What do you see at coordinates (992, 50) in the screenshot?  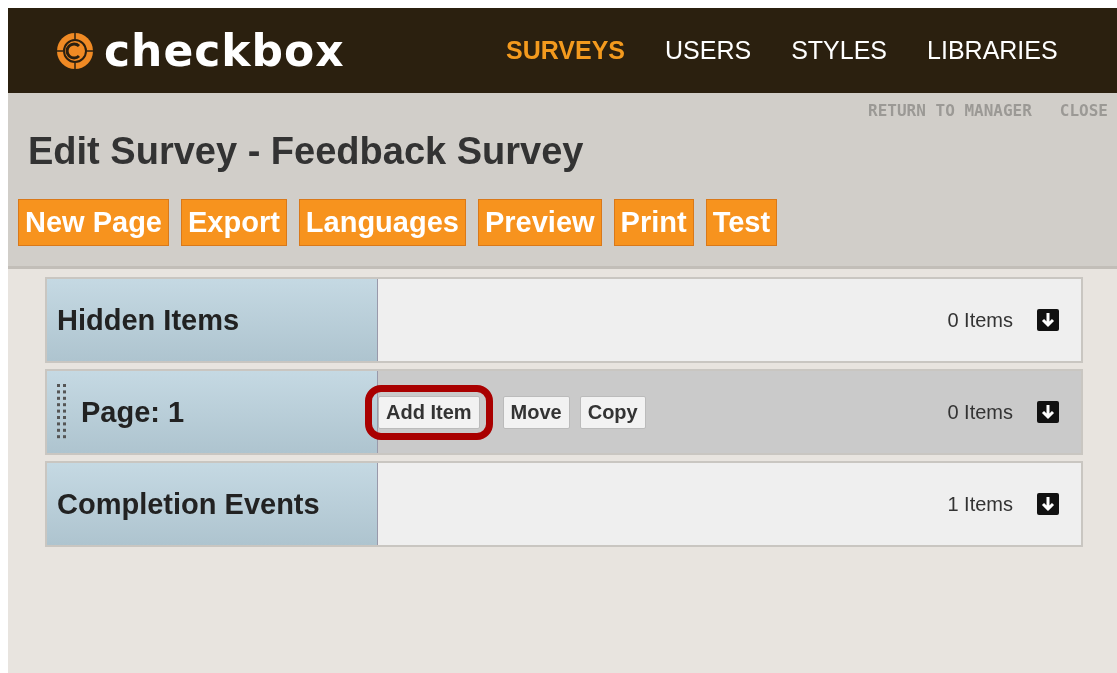 I see `nav-link: LIBRARIES` at bounding box center [992, 50].